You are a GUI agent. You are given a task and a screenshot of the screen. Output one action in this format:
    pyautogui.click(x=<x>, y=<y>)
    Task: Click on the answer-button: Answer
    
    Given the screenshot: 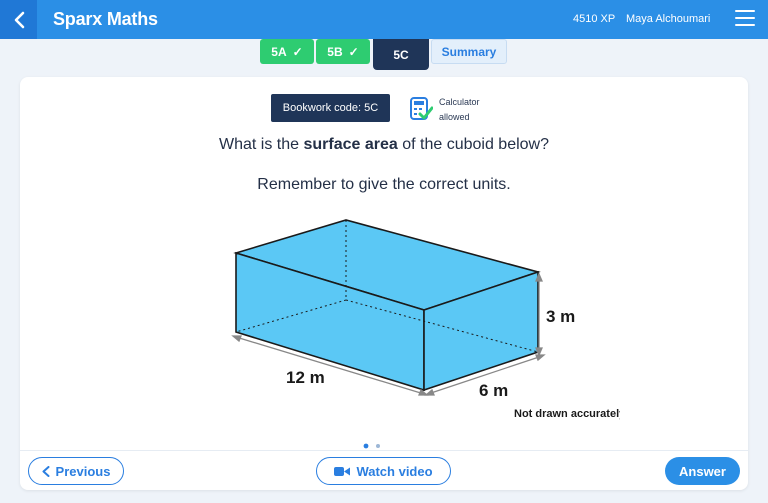 What is the action you would take?
    pyautogui.click(x=702, y=471)
    